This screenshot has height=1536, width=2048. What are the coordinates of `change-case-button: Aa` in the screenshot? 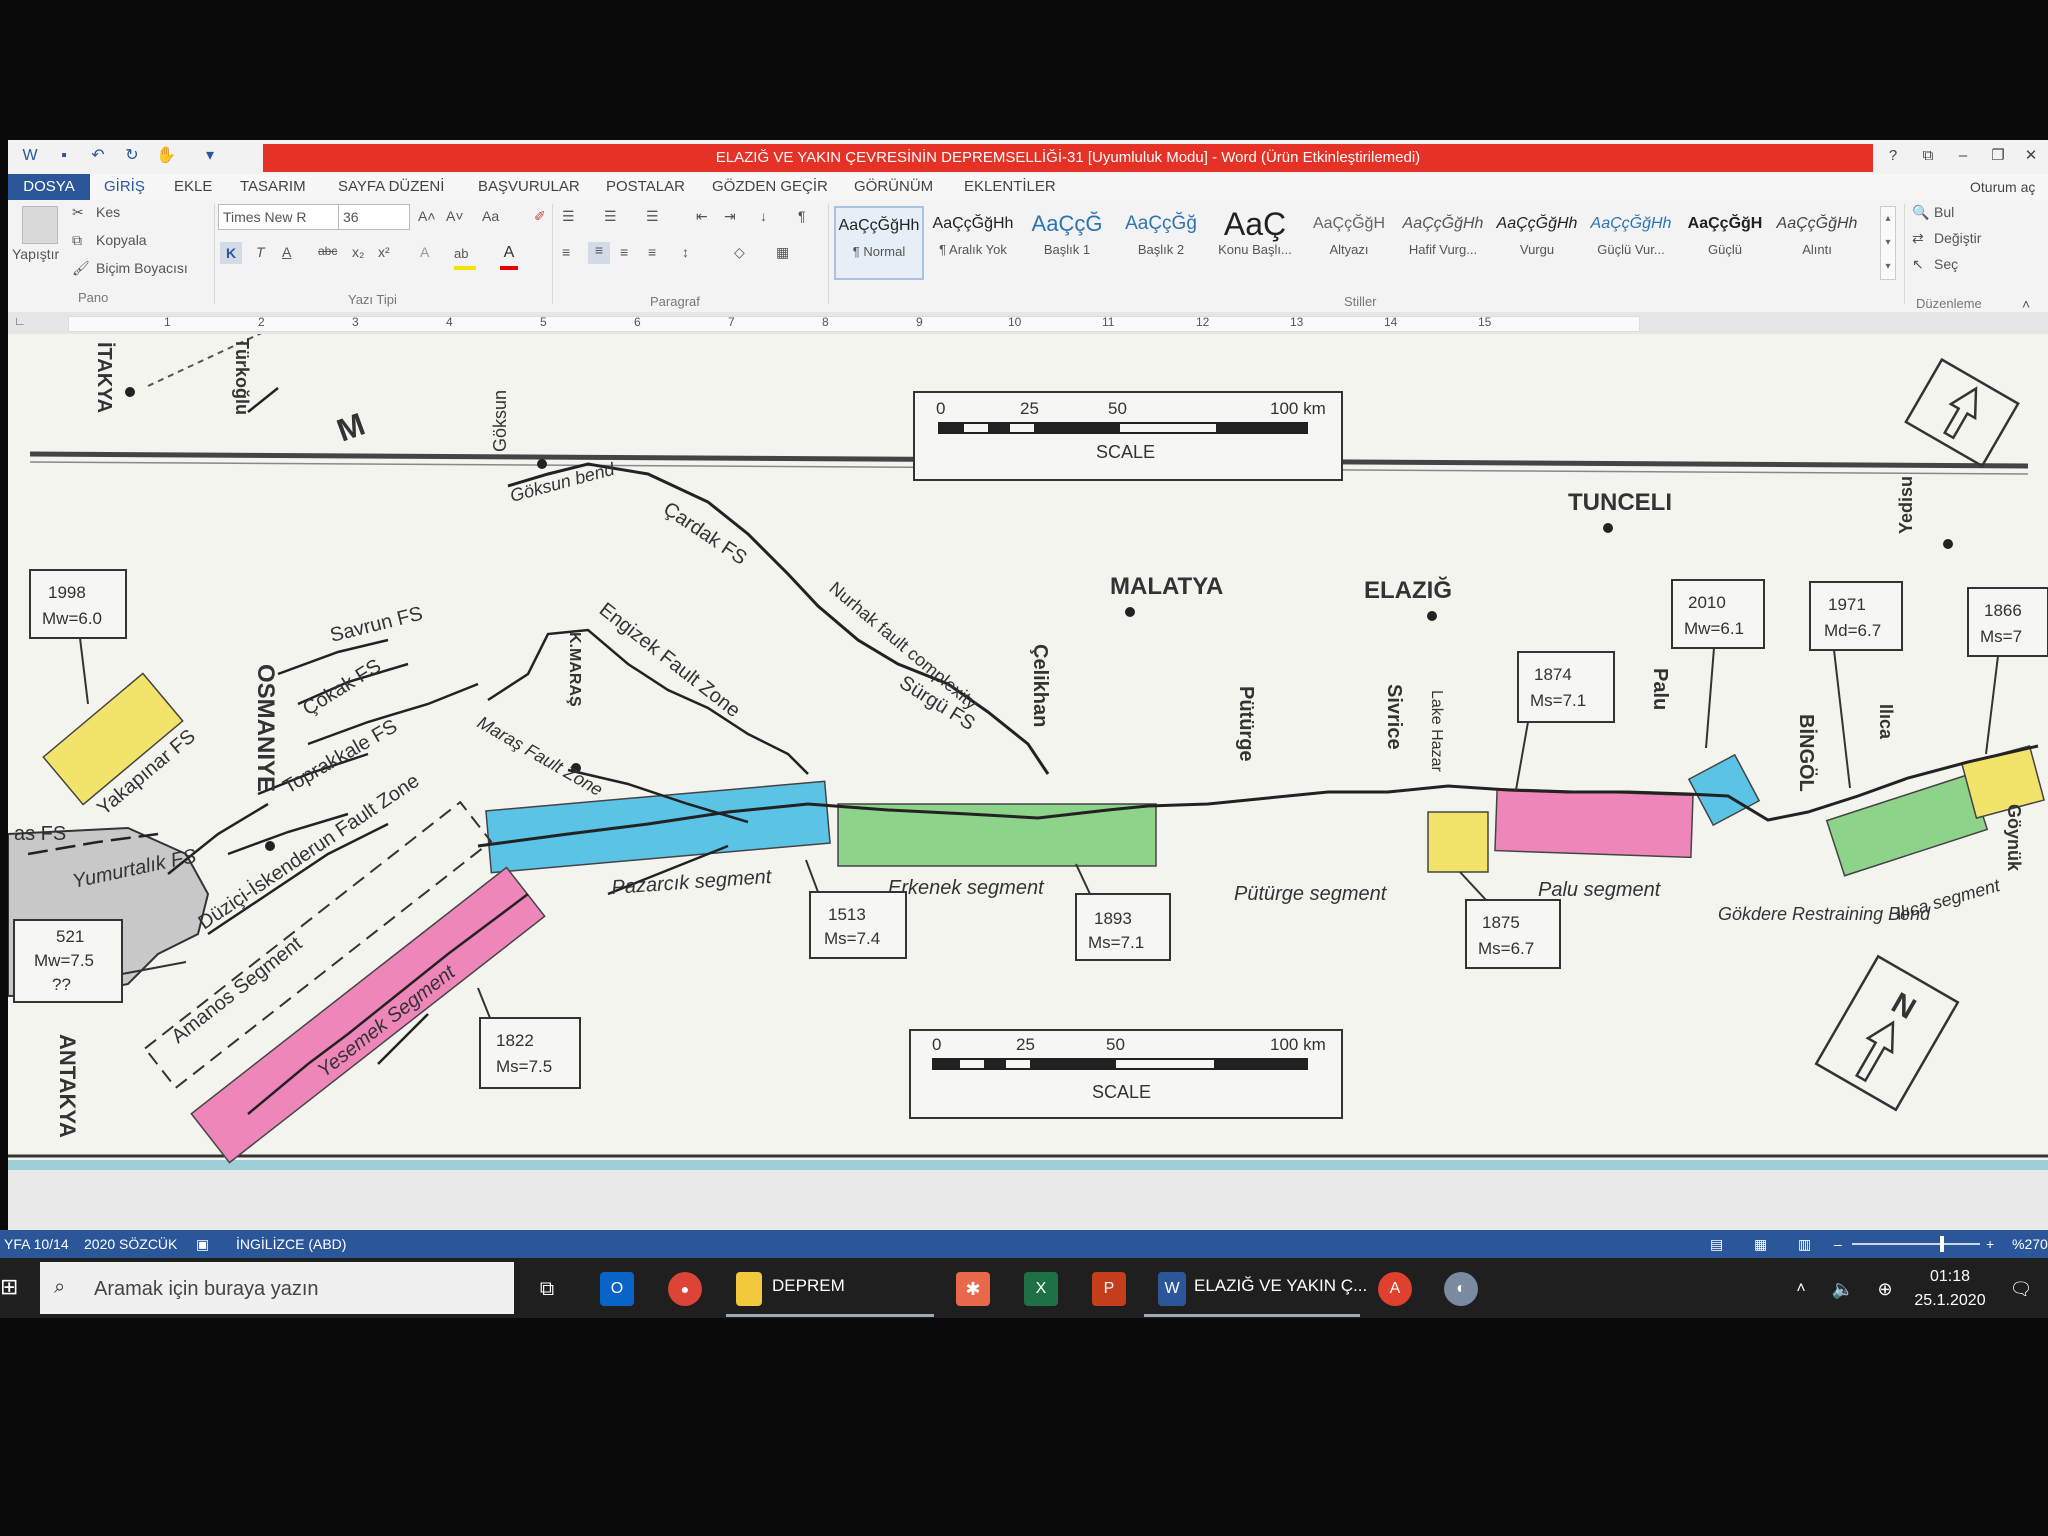 It's located at (490, 216).